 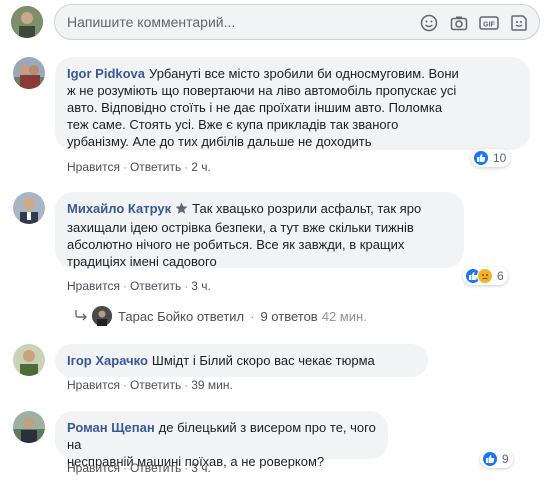 What do you see at coordinates (81, 316) in the screenshot?
I see `reply-arrow-icon` at bounding box center [81, 316].